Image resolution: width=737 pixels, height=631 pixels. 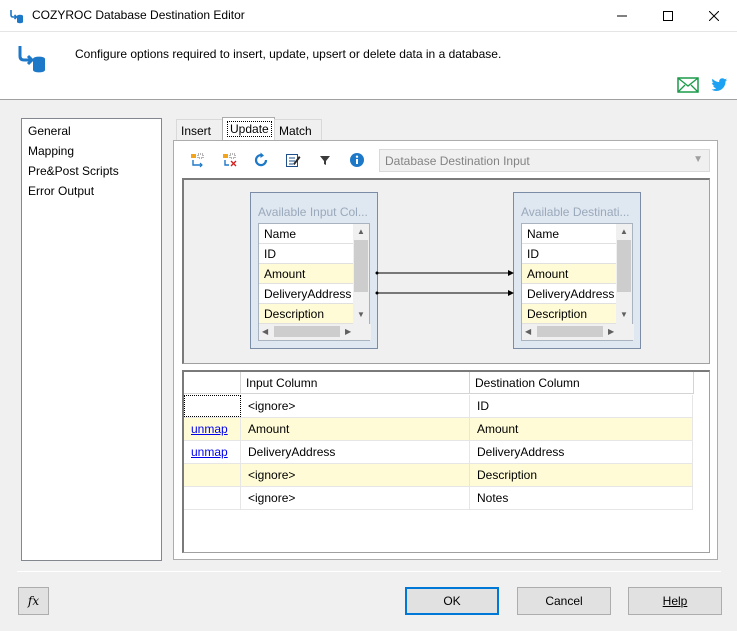 I want to click on mail-icon, so click(x=688, y=85).